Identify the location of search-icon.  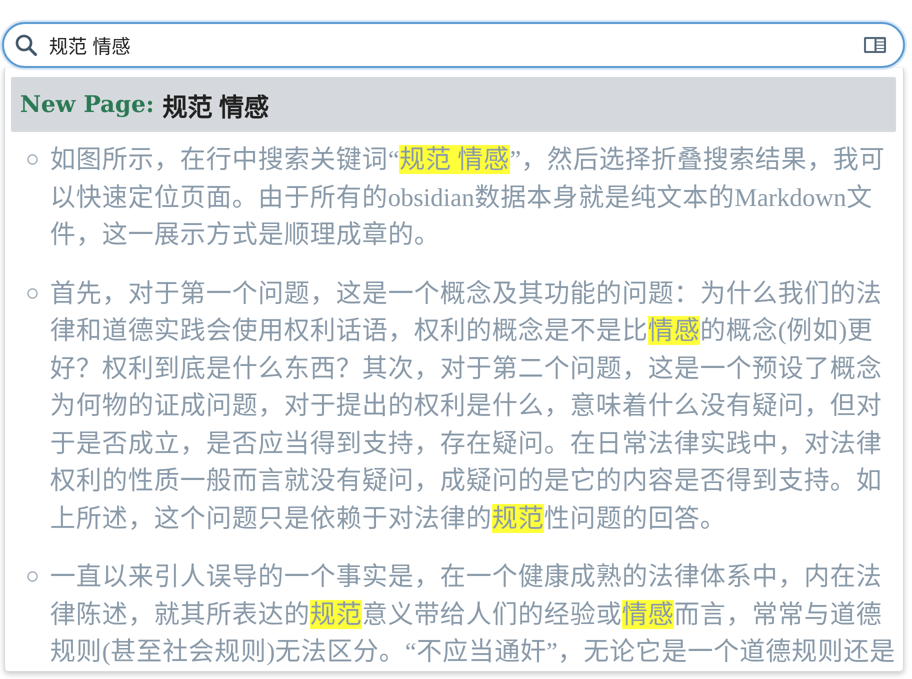
(26, 45).